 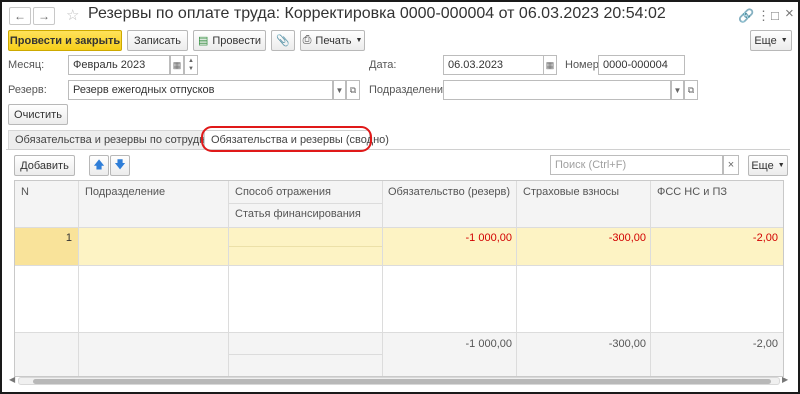 I want to click on print-button: ⎙ Печать ▼, so click(x=332, y=40).